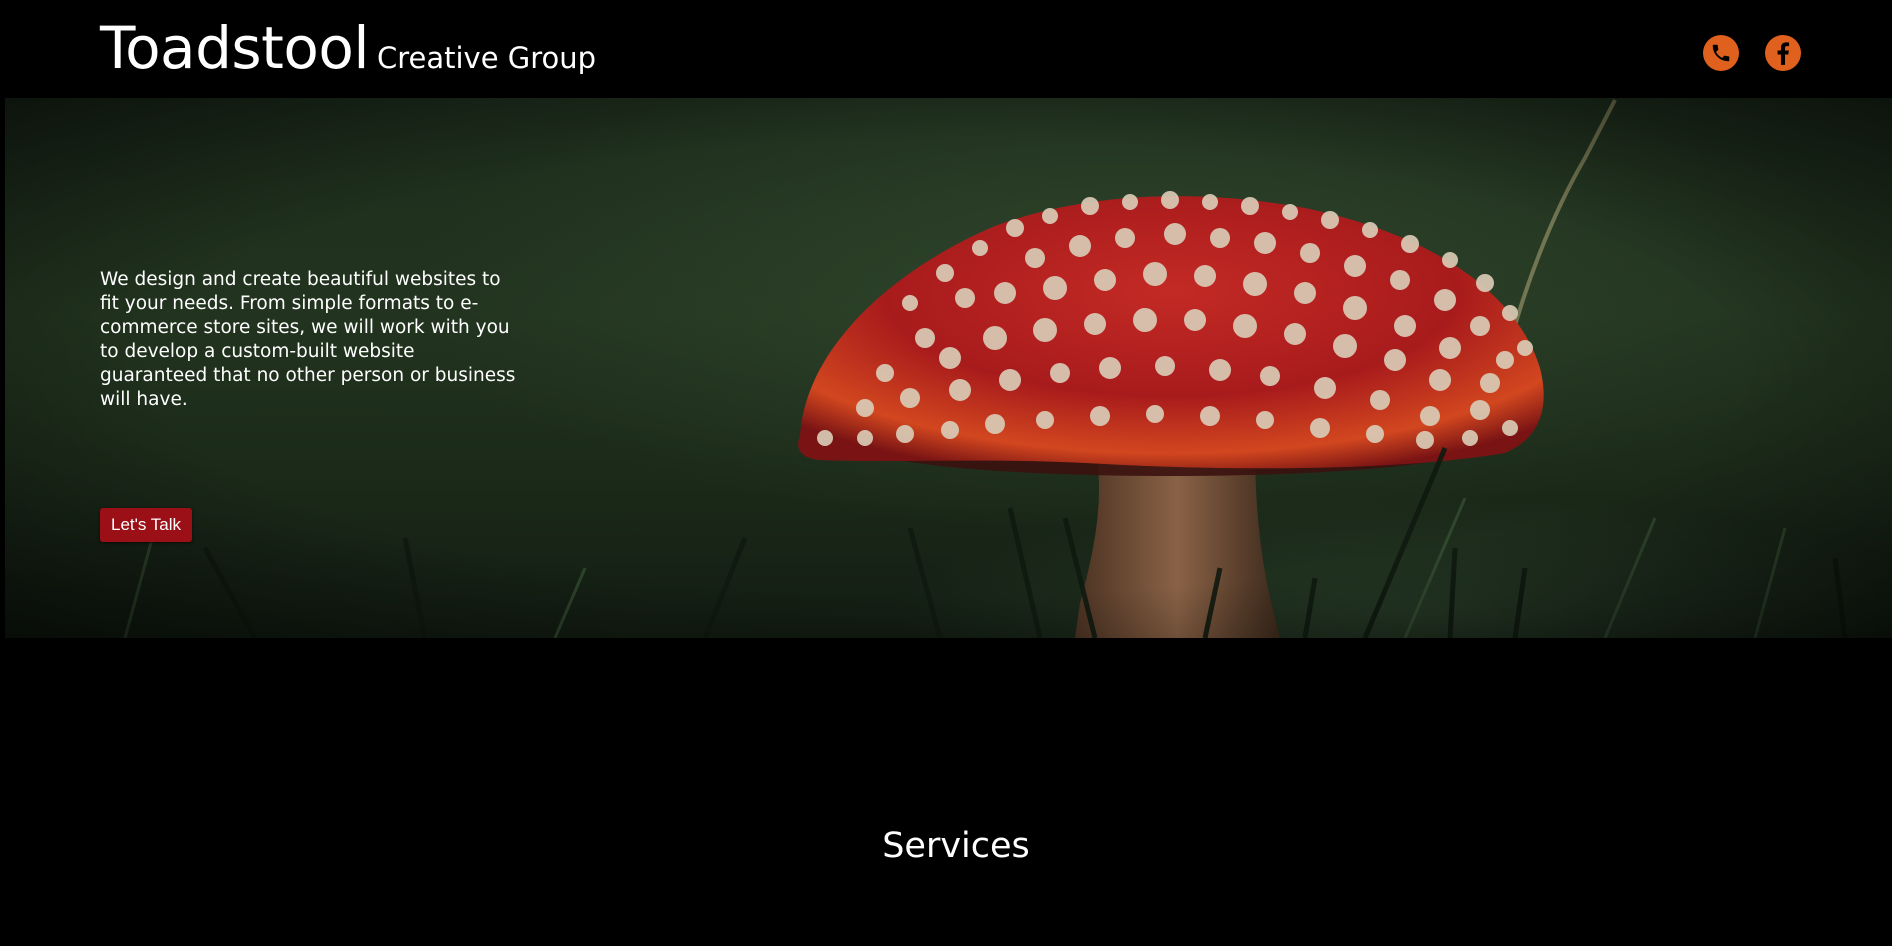 The image size is (1892, 946). Describe the element at coordinates (1721, 53) in the screenshot. I see `phone-icon` at that location.